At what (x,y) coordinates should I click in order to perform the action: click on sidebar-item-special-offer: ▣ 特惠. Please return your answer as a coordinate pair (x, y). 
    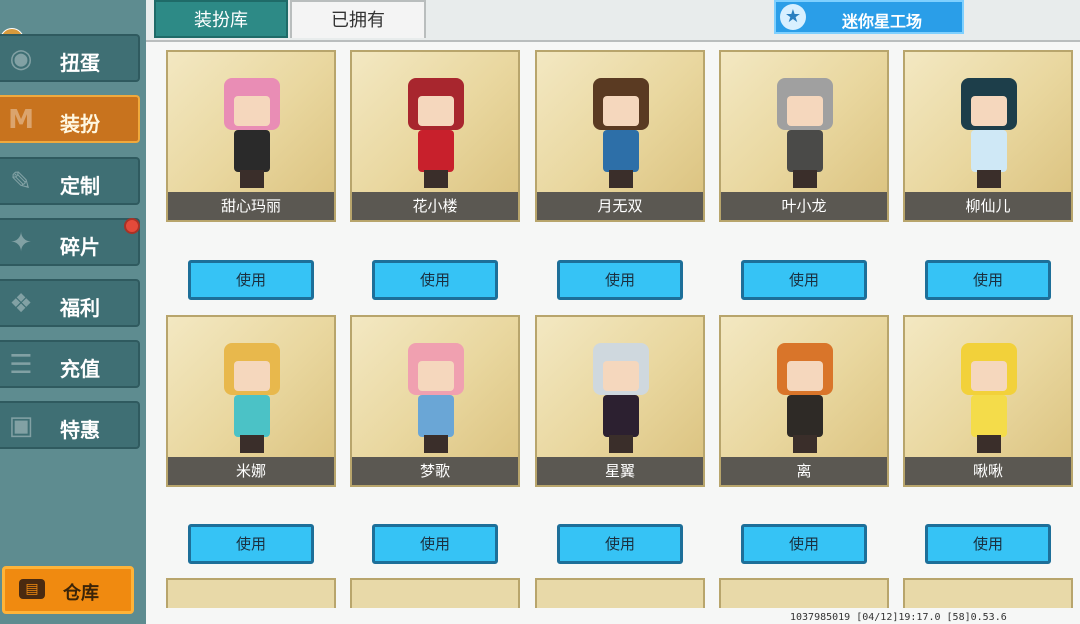
    Looking at the image, I should click on (70, 425).